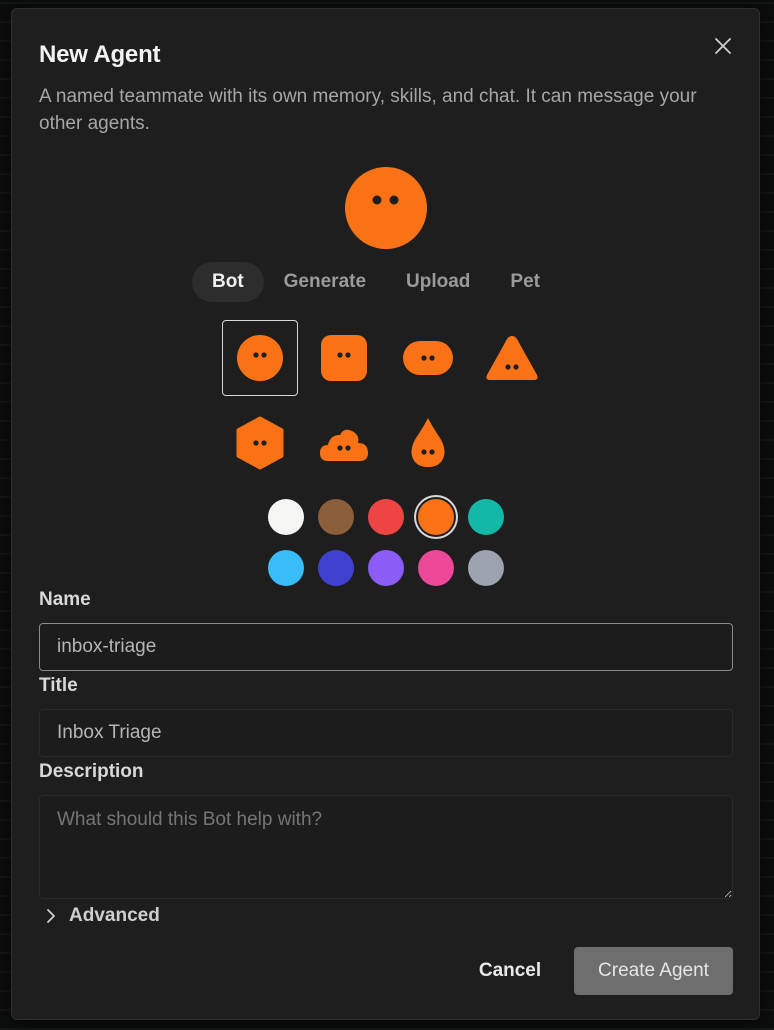 This screenshot has width=774, height=1030. Describe the element at coordinates (228, 282) in the screenshot. I see `tab-bot: Bot` at that location.